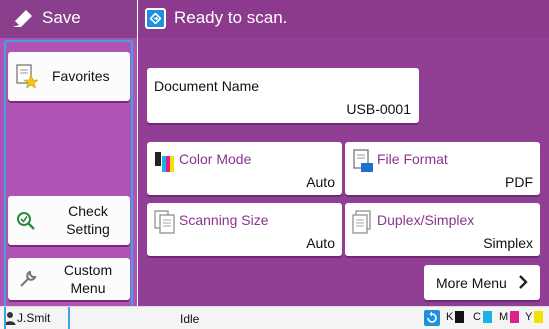 This screenshot has height=329, width=549. Describe the element at coordinates (207, 86) in the screenshot. I see `document-name-label: Document Name` at that location.